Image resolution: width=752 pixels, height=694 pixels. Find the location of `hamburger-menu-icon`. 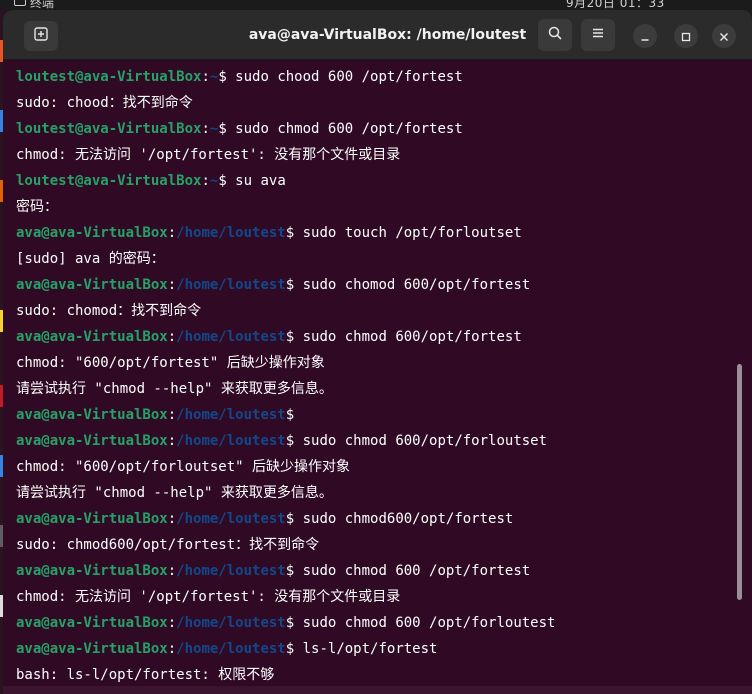

hamburger-menu-icon is located at coordinates (598, 35).